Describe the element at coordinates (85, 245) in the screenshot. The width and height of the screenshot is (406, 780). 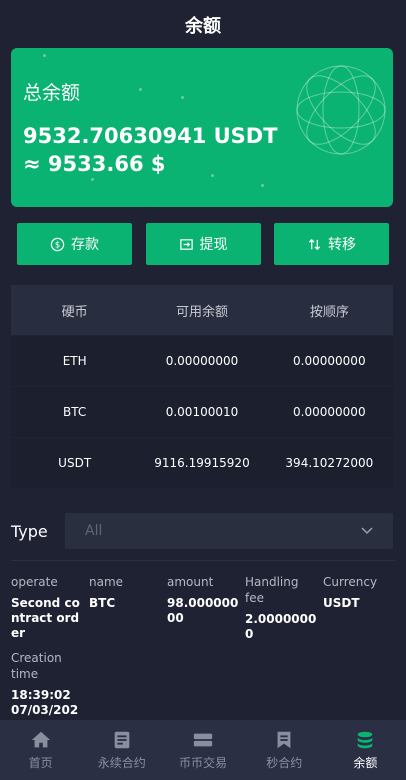
I see `deposit-label: 存款` at that location.